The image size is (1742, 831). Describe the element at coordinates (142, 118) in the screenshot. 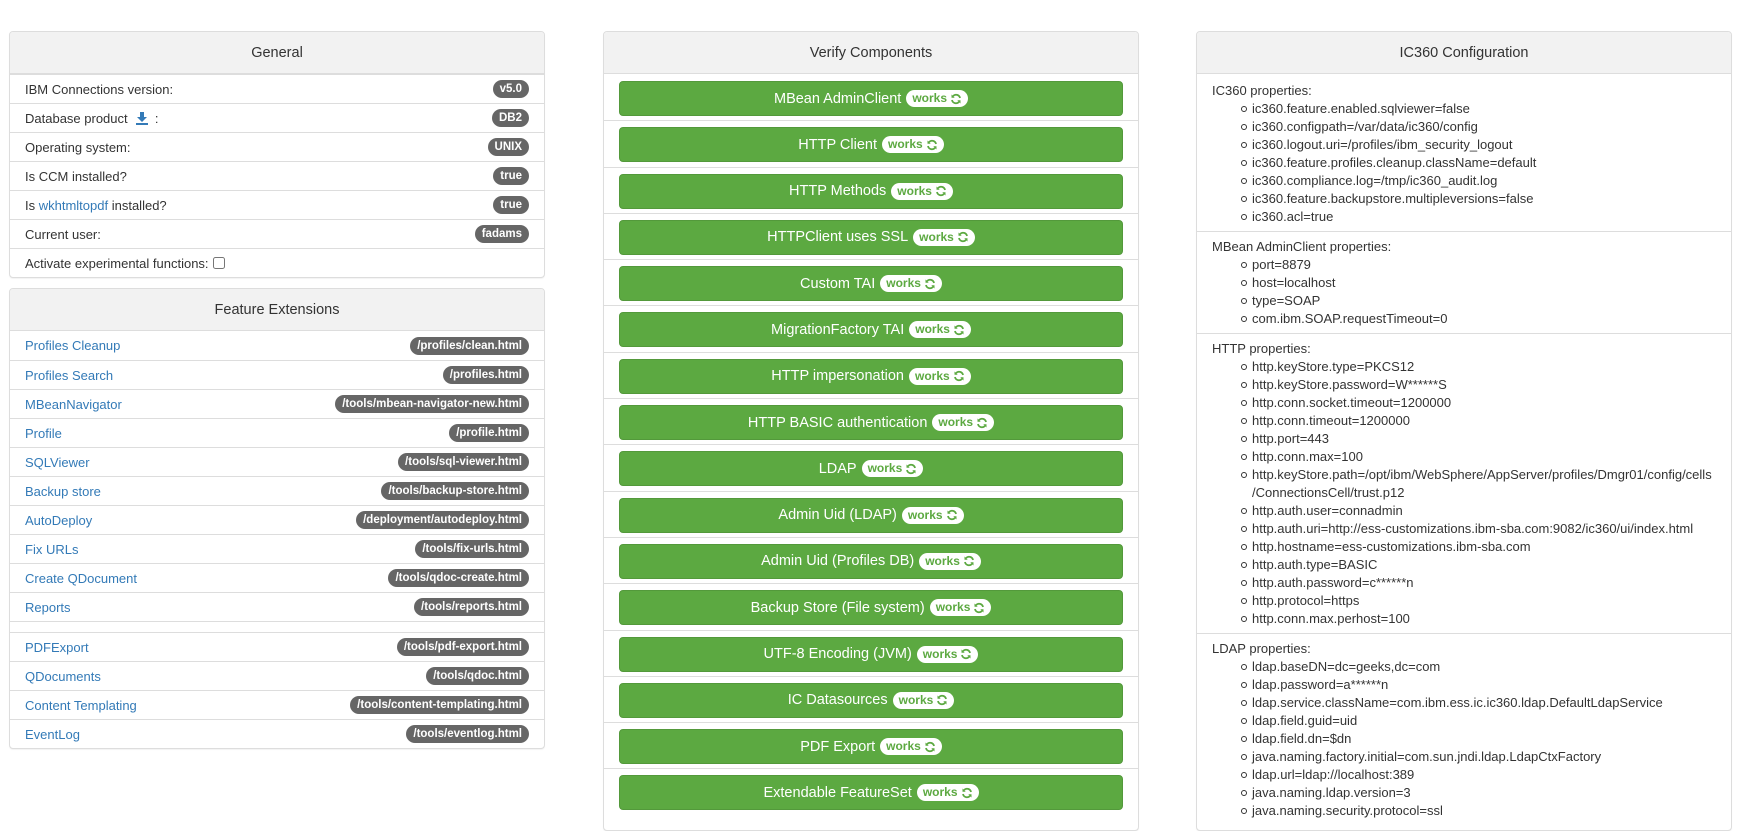

I see `download-icon` at that location.